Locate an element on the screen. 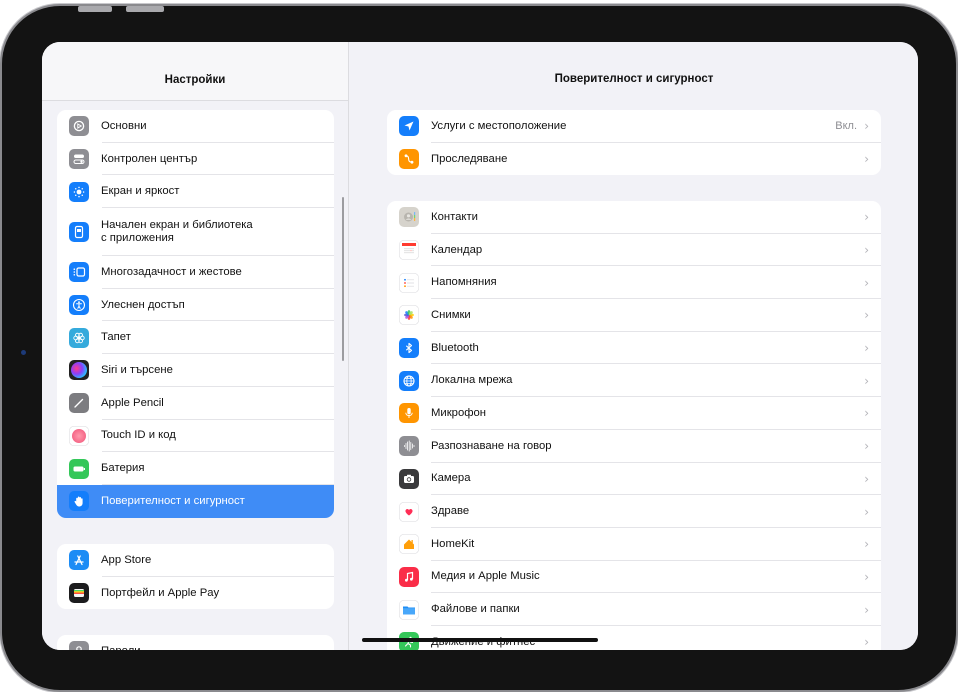 This screenshot has width=958, height=692. home-screen-icon is located at coordinates (79, 232).